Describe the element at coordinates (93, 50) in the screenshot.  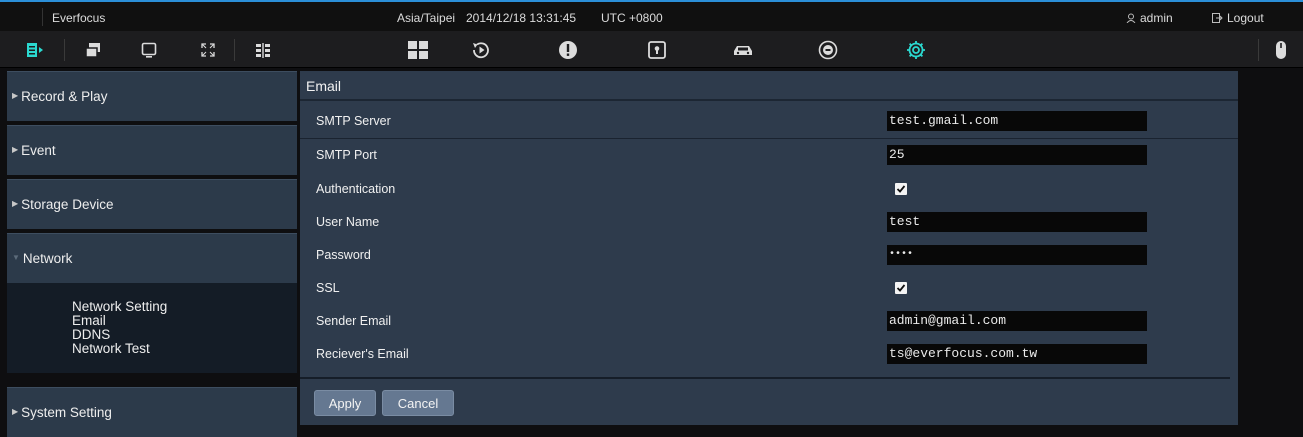
I see `window-overlap-icon` at that location.